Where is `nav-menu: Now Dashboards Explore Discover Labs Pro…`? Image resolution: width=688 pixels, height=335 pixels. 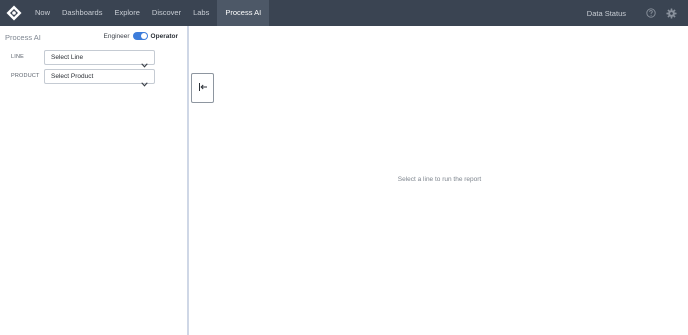 nav-menu: Now Dashboards Explore Discover Labs Pro… is located at coordinates (149, 13).